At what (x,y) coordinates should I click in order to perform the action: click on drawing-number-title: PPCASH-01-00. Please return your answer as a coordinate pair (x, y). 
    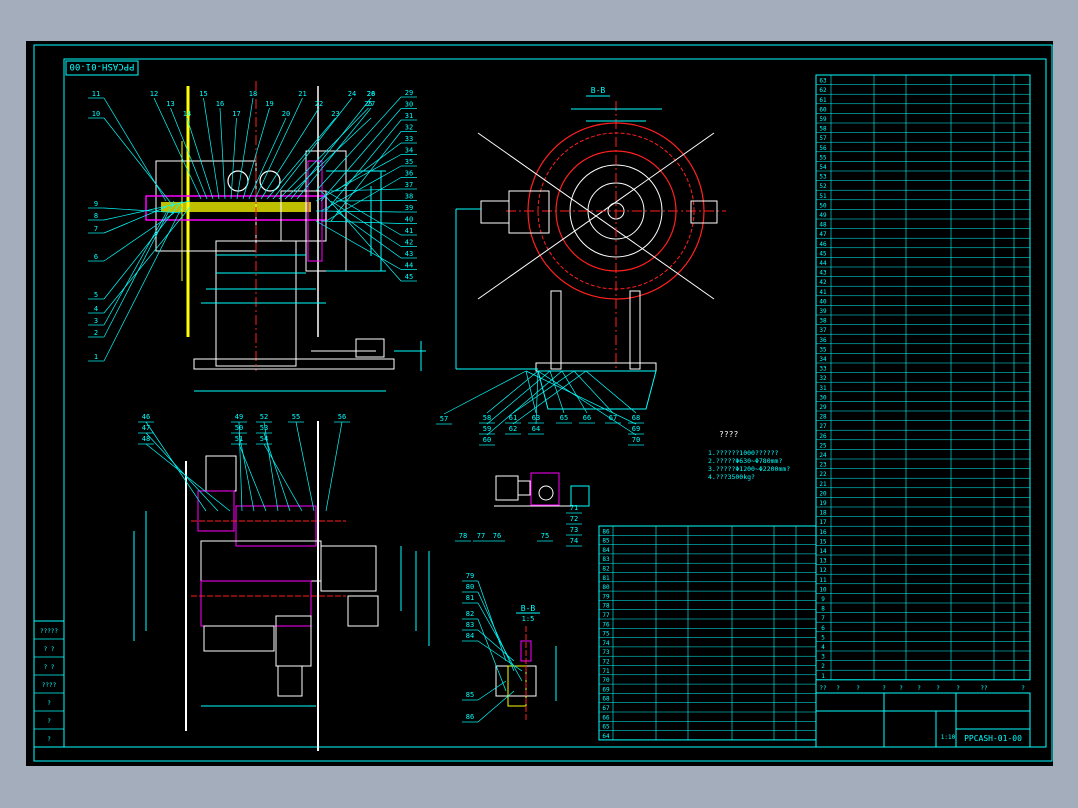
    Looking at the image, I should click on (993, 738).